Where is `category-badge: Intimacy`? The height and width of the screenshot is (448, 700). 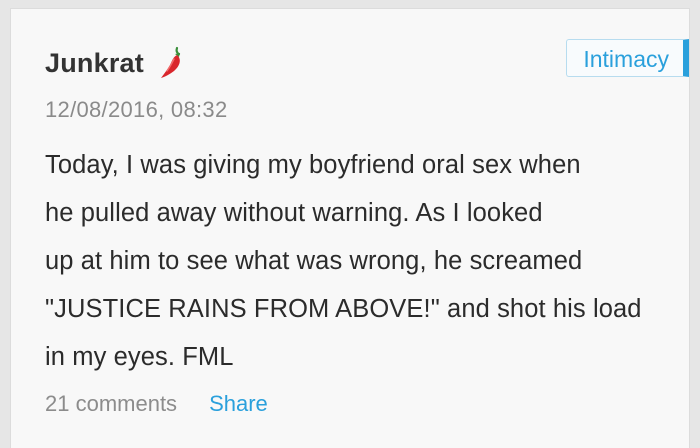 category-badge: Intimacy is located at coordinates (627, 58).